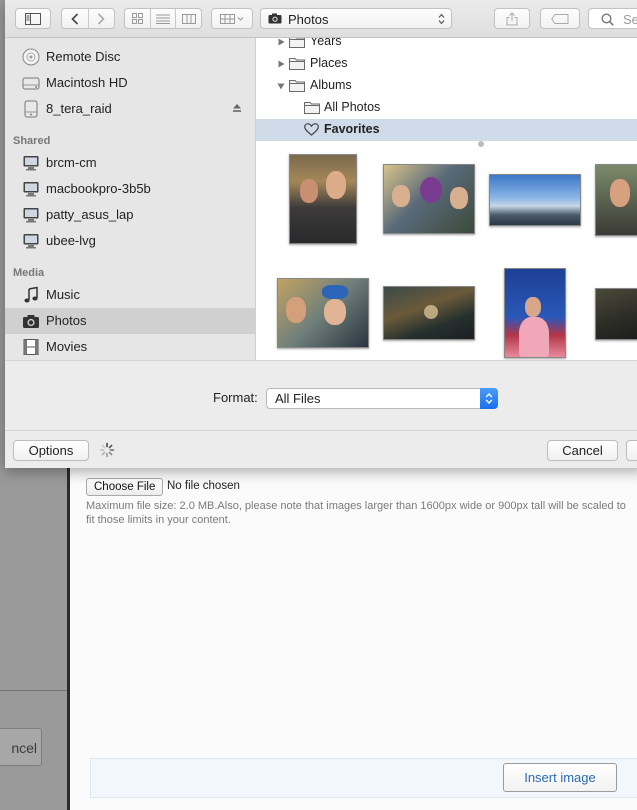  What do you see at coordinates (130, 163) in the screenshot?
I see `sidebar-item-brcm-cm: brcm-cm` at bounding box center [130, 163].